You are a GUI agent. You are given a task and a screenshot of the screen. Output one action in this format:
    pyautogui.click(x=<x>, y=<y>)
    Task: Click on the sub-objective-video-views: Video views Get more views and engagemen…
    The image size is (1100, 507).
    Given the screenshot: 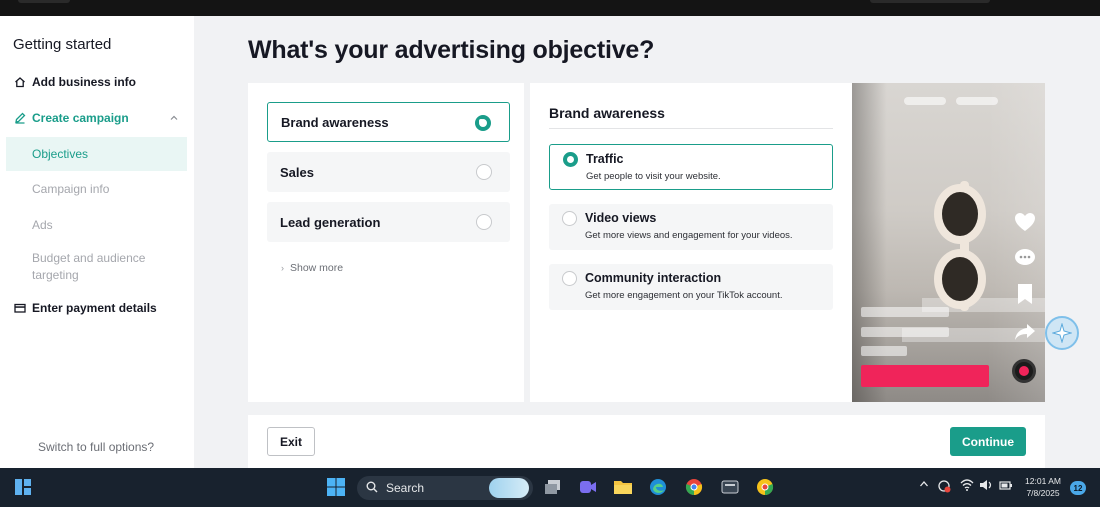 What is the action you would take?
    pyautogui.click(x=691, y=227)
    